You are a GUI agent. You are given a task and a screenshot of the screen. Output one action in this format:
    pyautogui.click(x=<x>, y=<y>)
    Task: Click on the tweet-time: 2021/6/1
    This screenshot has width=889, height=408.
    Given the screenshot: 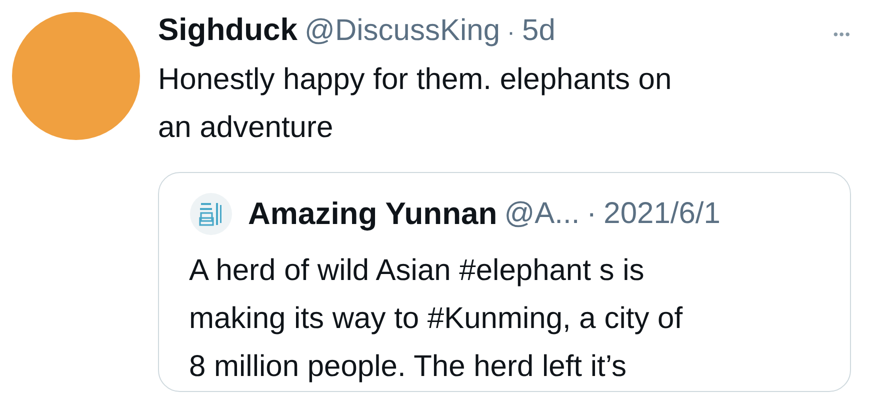 What is the action you would take?
    pyautogui.click(x=662, y=214)
    